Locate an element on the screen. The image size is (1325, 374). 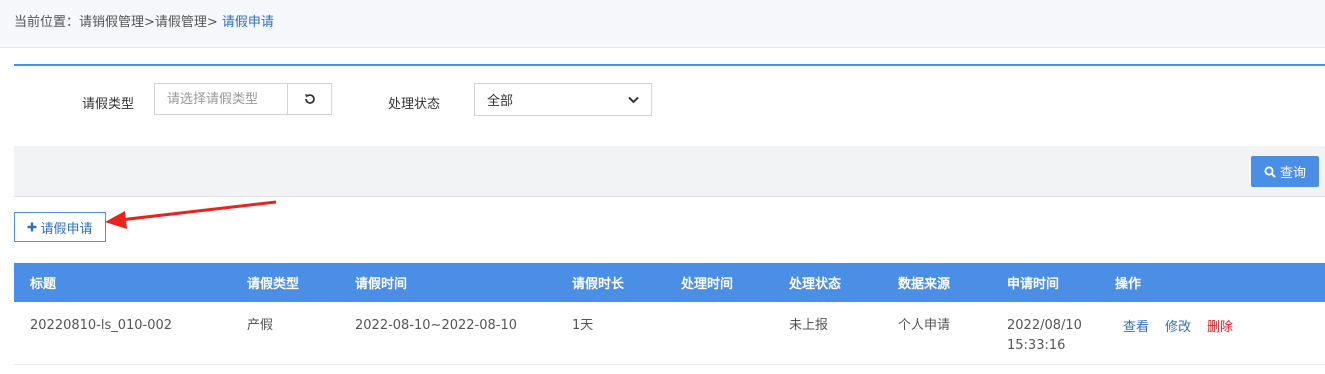
cell-operations: 查看 修改 删除 is located at coordinates (1212, 333).